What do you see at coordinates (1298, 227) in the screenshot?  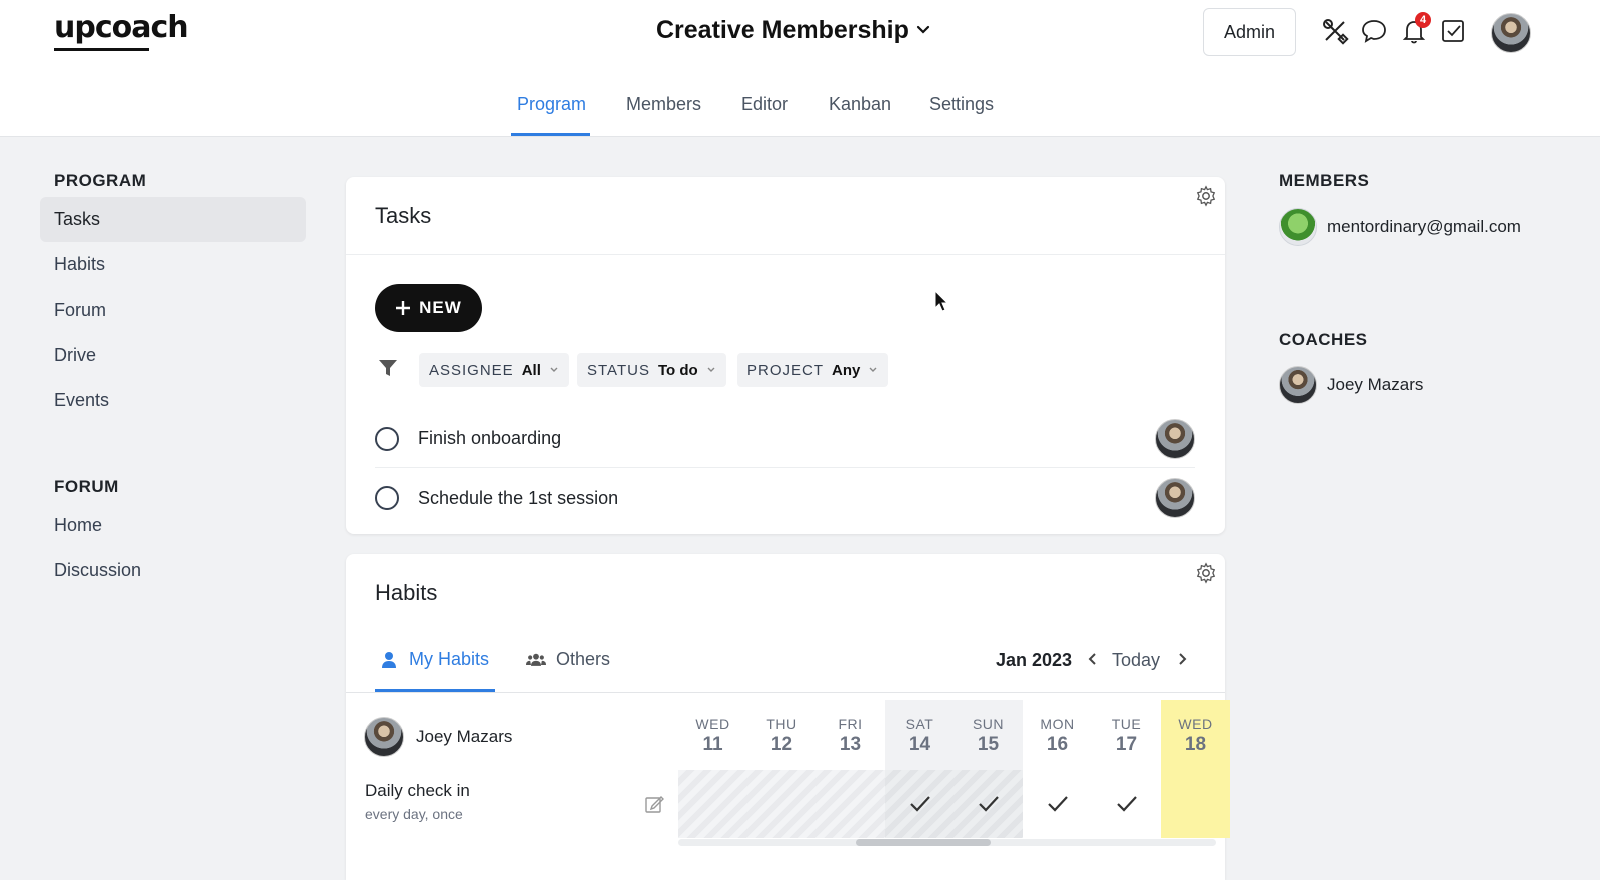 I see `member-avatar` at bounding box center [1298, 227].